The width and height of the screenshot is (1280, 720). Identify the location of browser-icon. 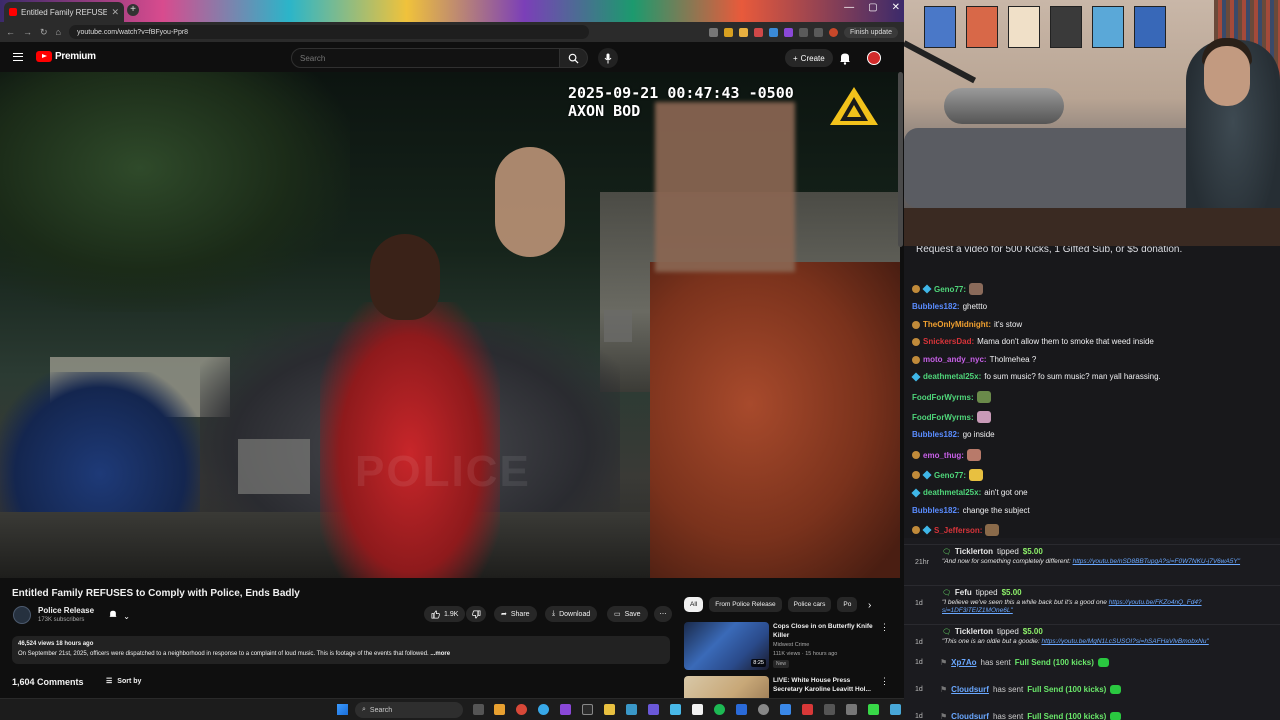
(543, 709).